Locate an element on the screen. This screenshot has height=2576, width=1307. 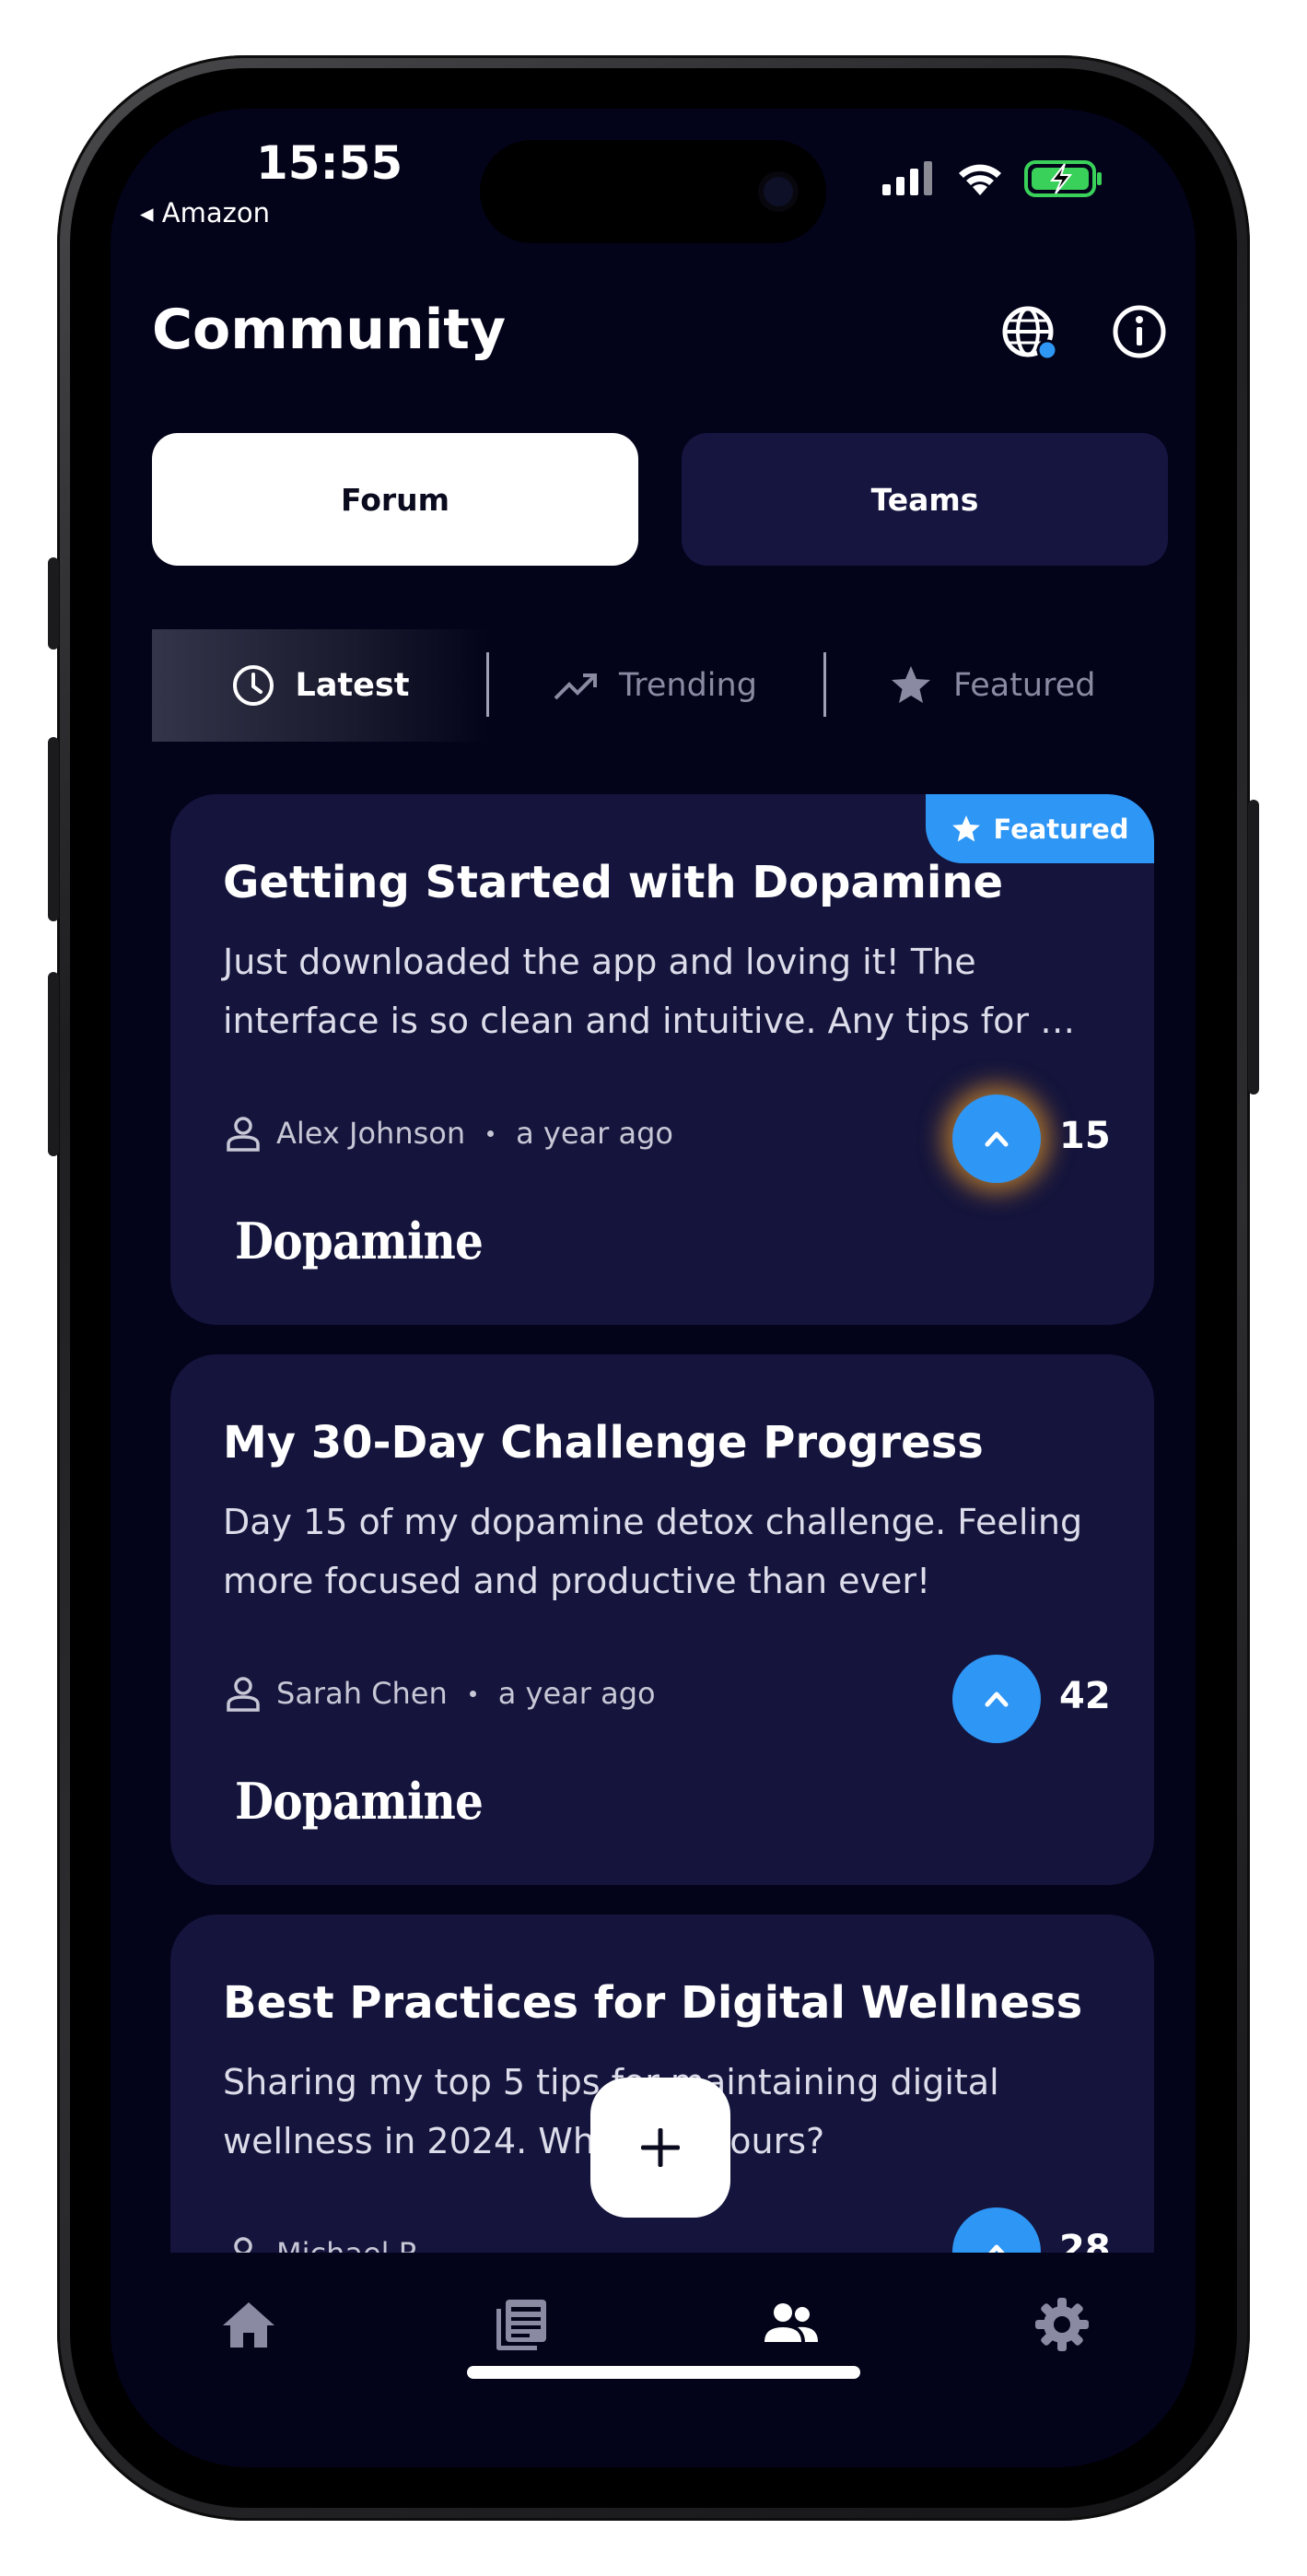
plus-icon is located at coordinates (660, 2147).